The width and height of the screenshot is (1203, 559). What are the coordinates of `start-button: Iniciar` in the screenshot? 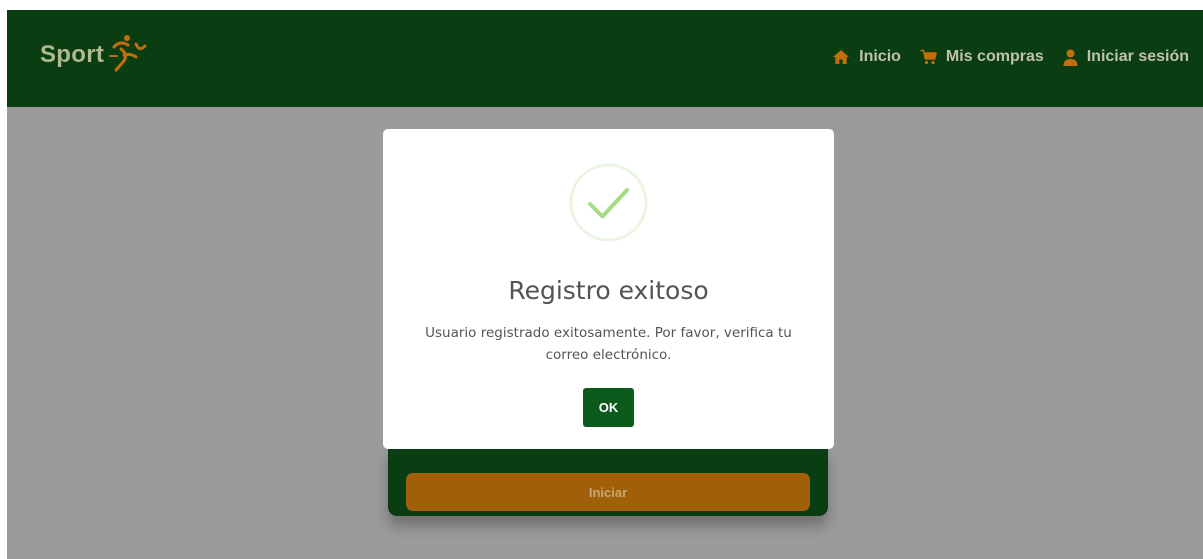 It's located at (608, 492).